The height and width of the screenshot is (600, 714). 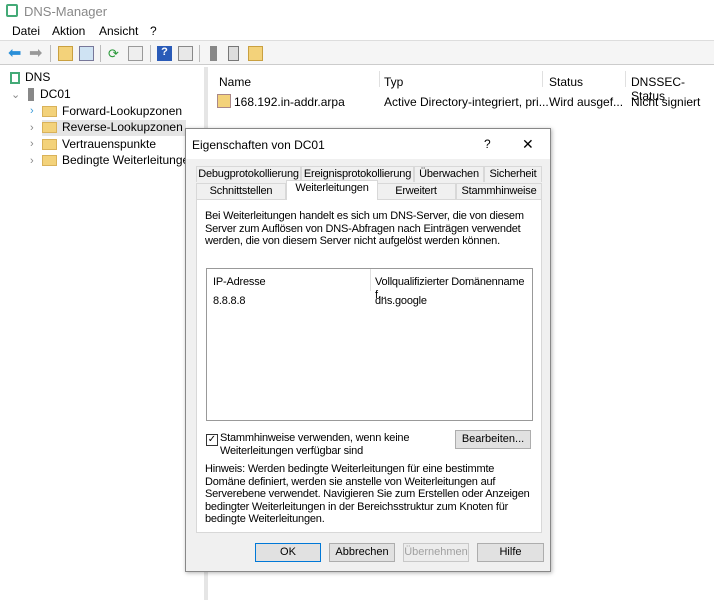 What do you see at coordinates (288, 552) in the screenshot?
I see `ok-button: OK` at bounding box center [288, 552].